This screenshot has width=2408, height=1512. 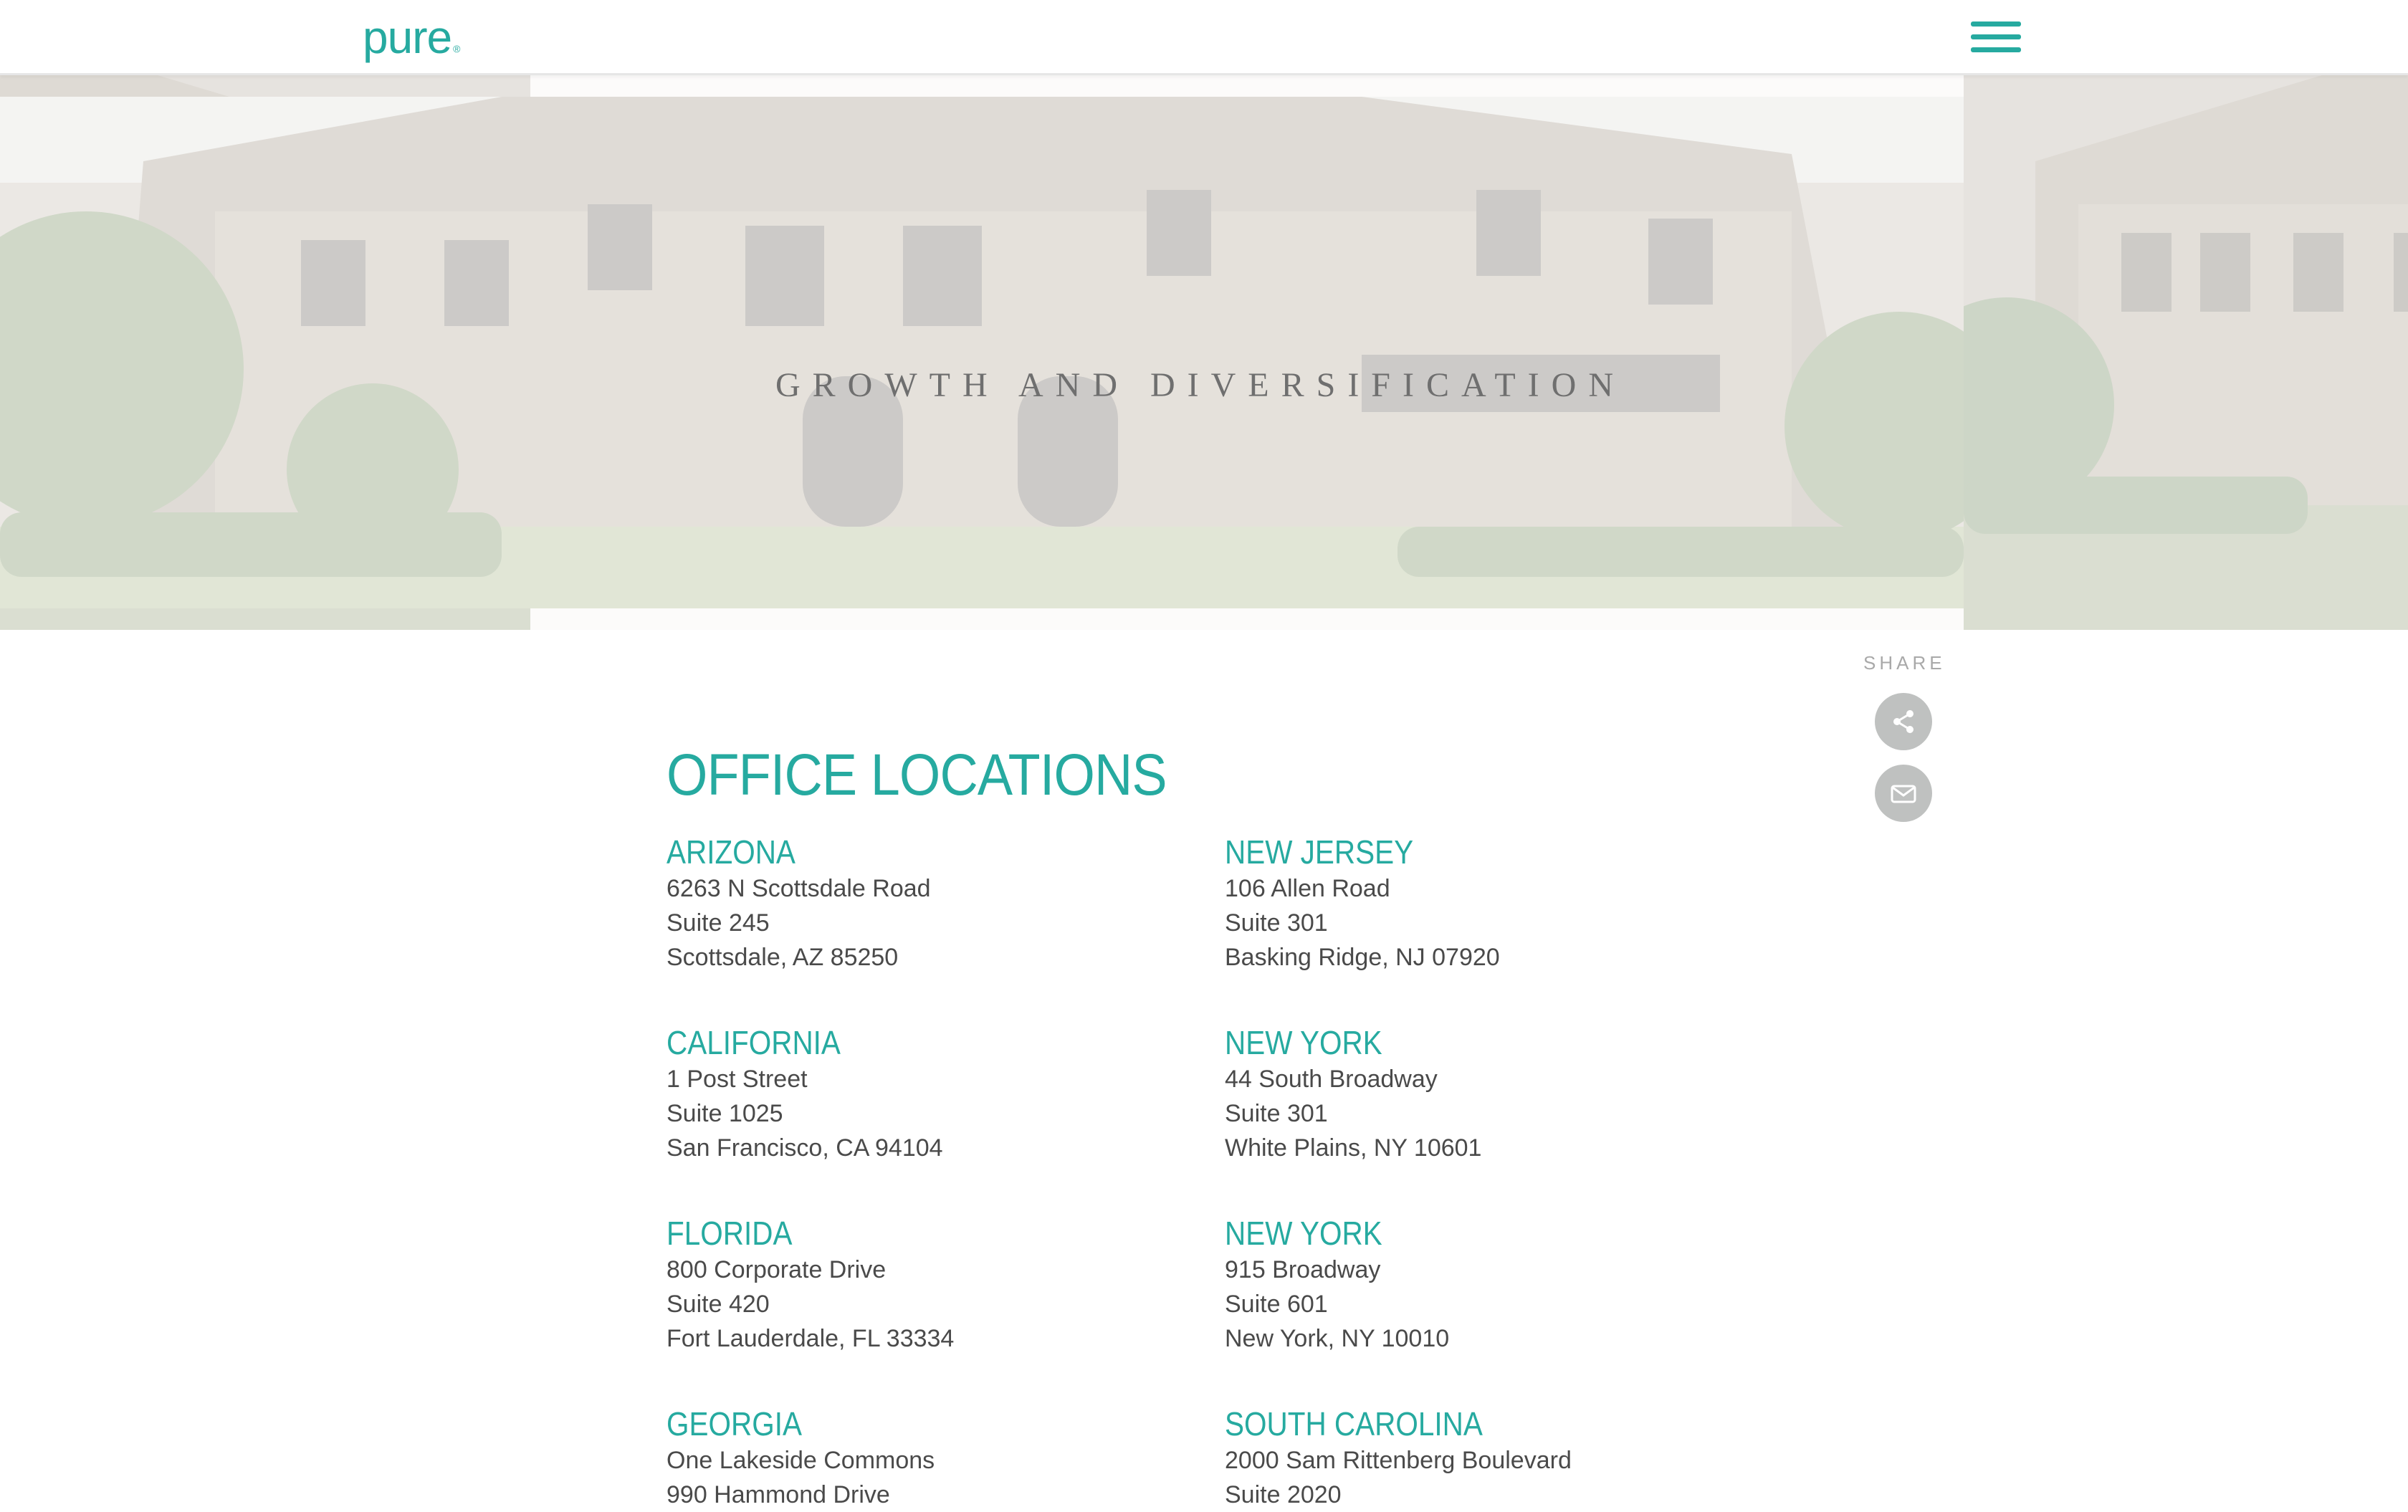 I want to click on hamburger-menu-icon, so click(x=1996, y=37).